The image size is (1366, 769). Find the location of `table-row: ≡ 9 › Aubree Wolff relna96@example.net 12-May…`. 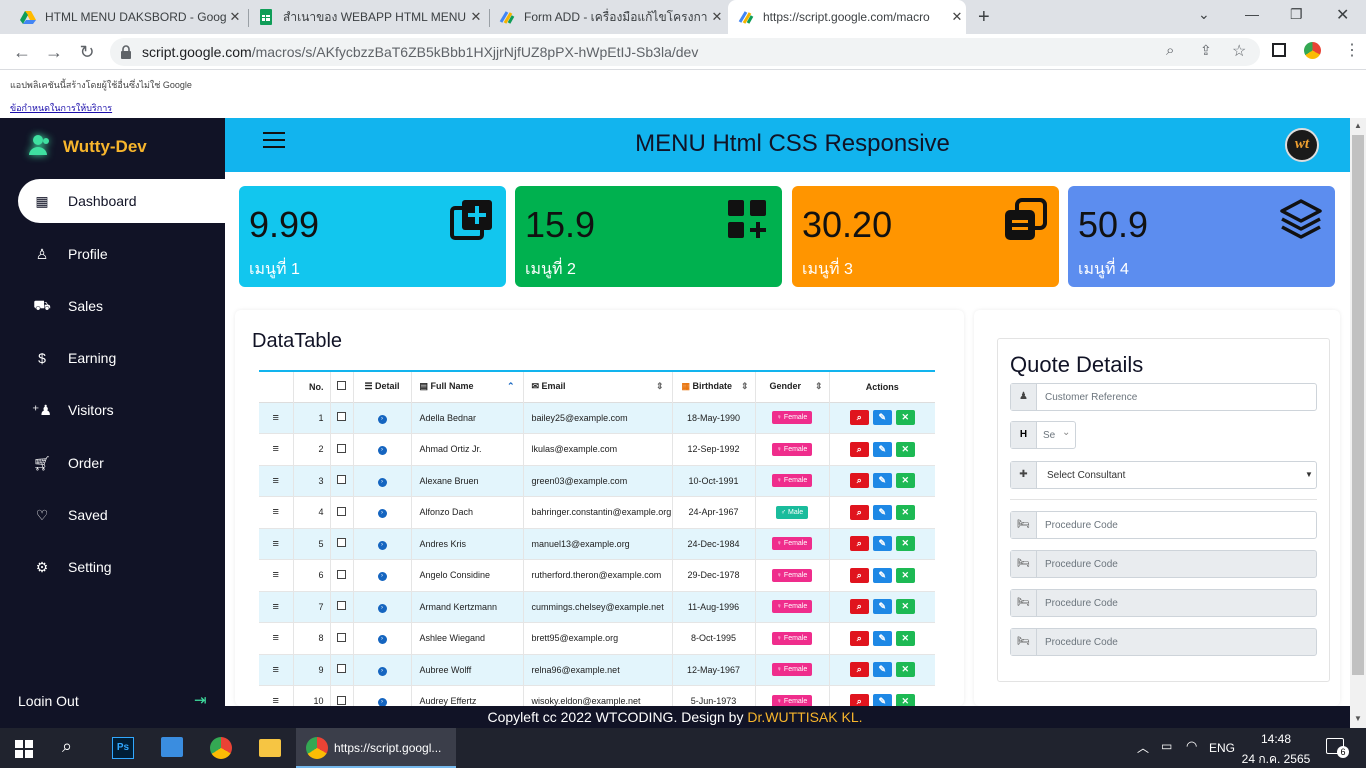

table-row: ≡ 9 › Aubree Wolff relna96@example.net 12-May… is located at coordinates (597, 670).